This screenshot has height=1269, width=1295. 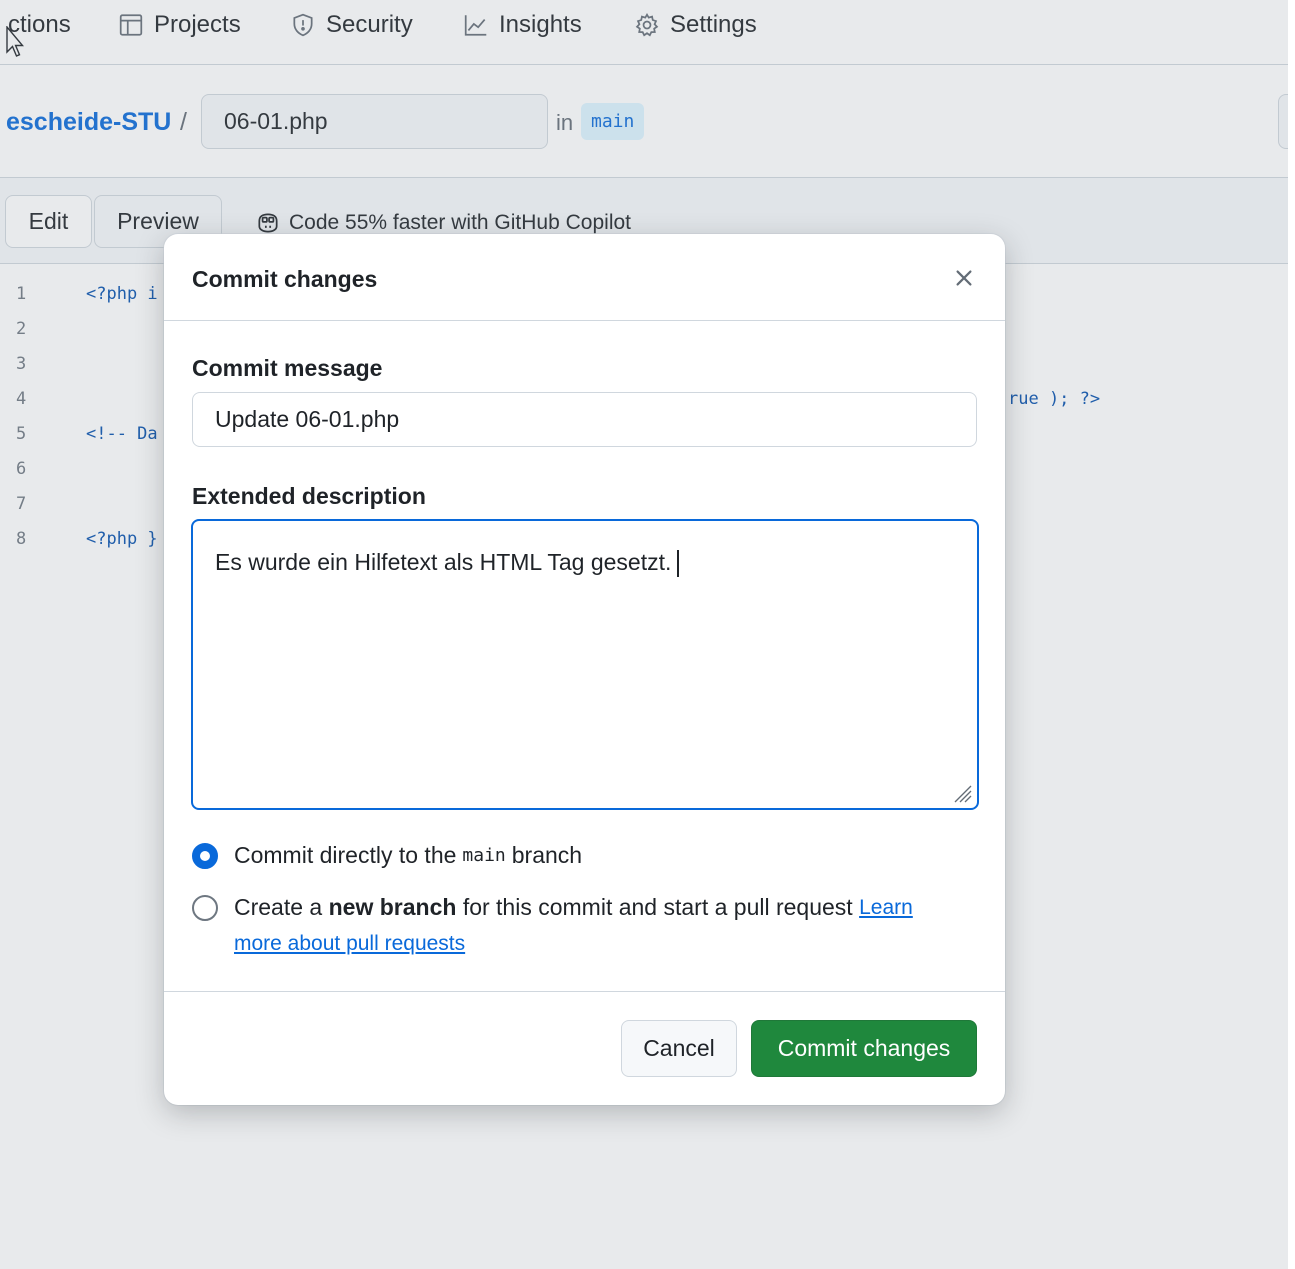 I want to click on commit-direct-suffix: branch, so click(x=547, y=855).